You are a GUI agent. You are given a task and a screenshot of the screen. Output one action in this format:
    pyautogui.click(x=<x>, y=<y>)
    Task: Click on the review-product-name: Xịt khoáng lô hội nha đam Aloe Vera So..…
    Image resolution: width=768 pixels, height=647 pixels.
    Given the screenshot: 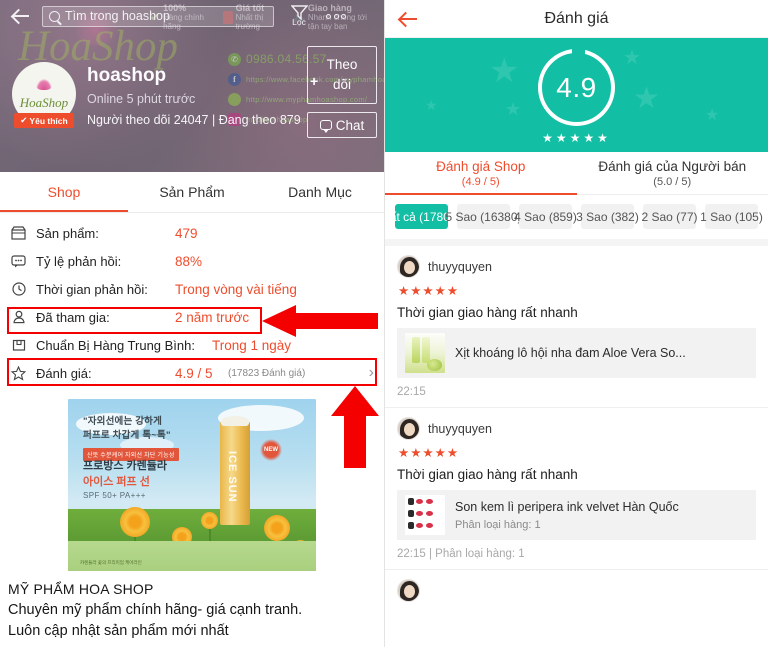 What is the action you would take?
    pyautogui.click(x=570, y=352)
    